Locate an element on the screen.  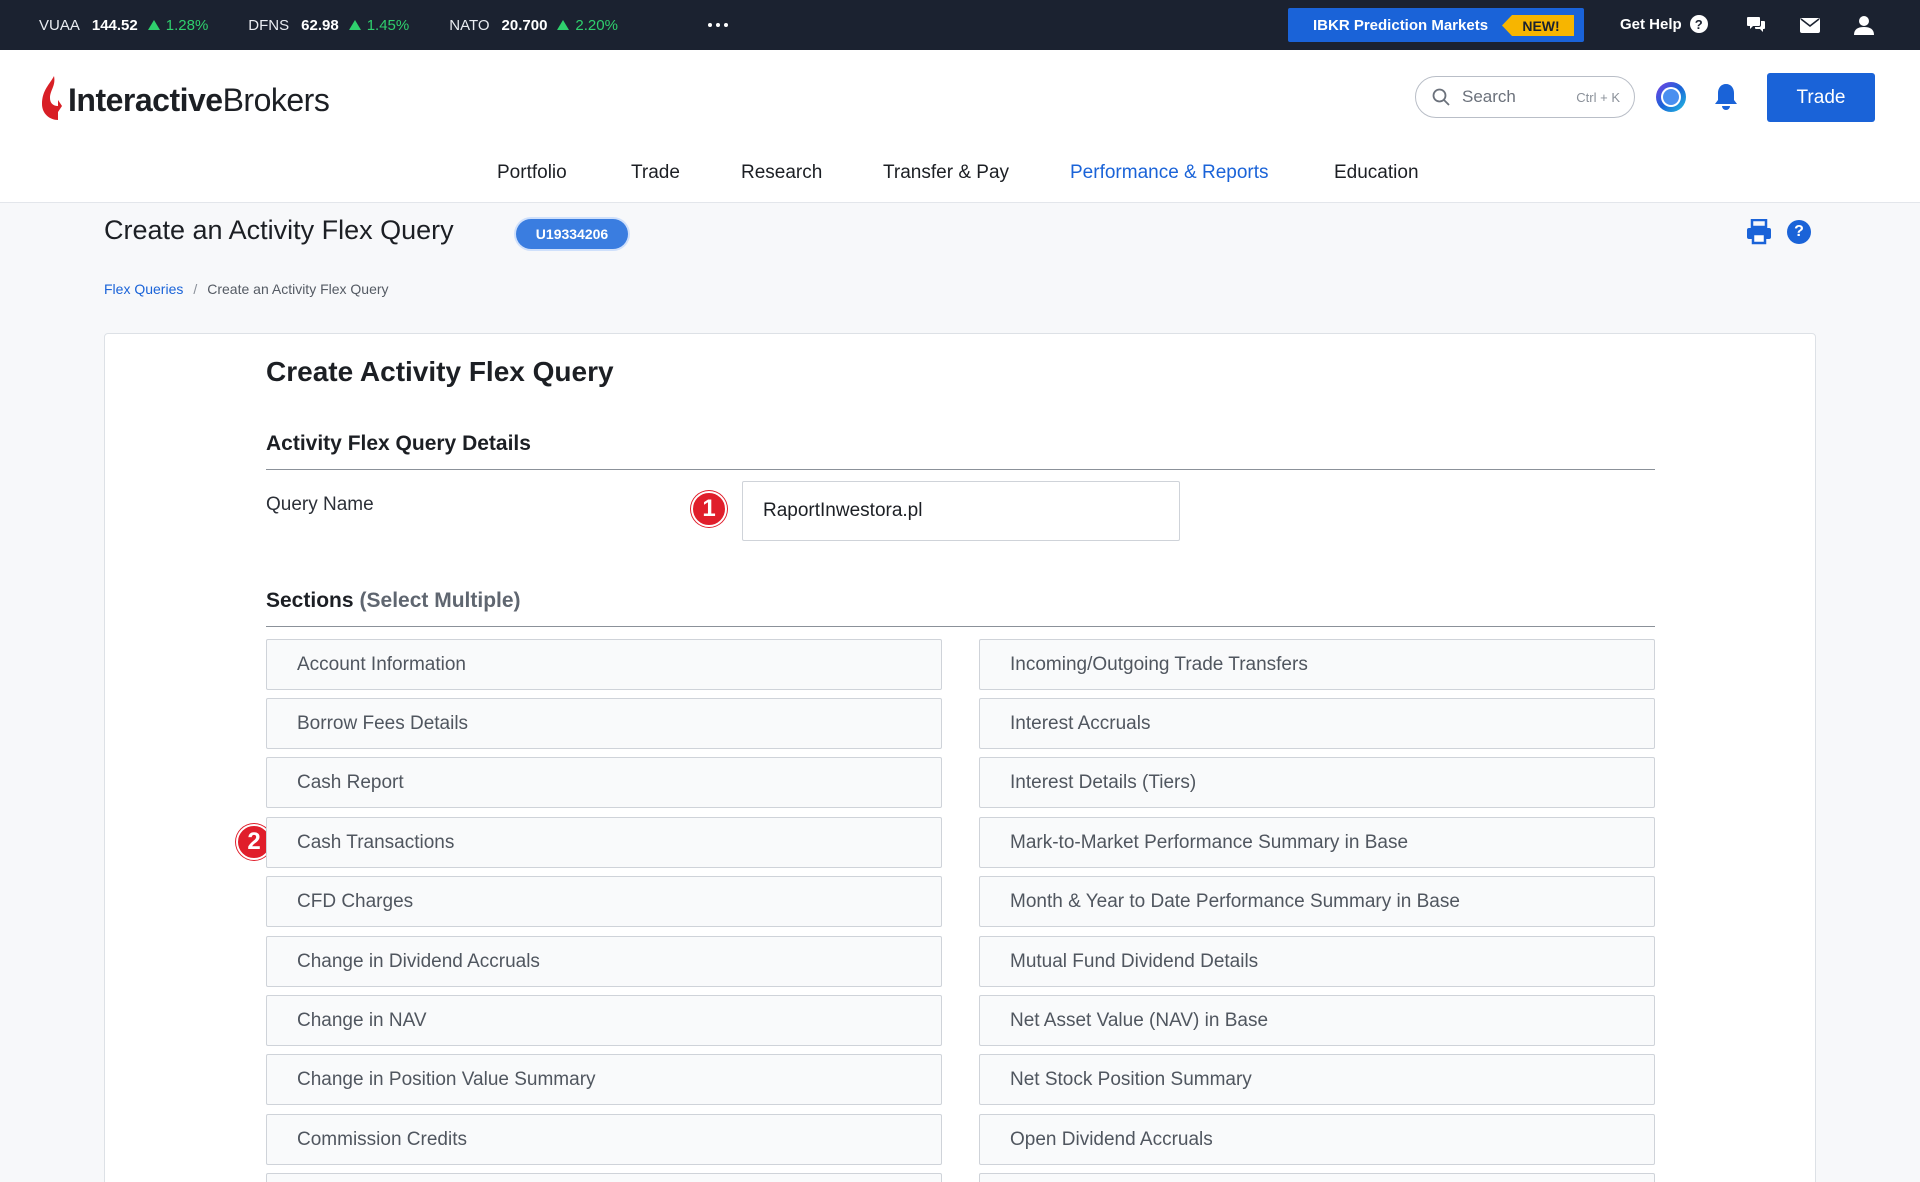
ticker-symbol: DFNS is located at coordinates (269, 25).